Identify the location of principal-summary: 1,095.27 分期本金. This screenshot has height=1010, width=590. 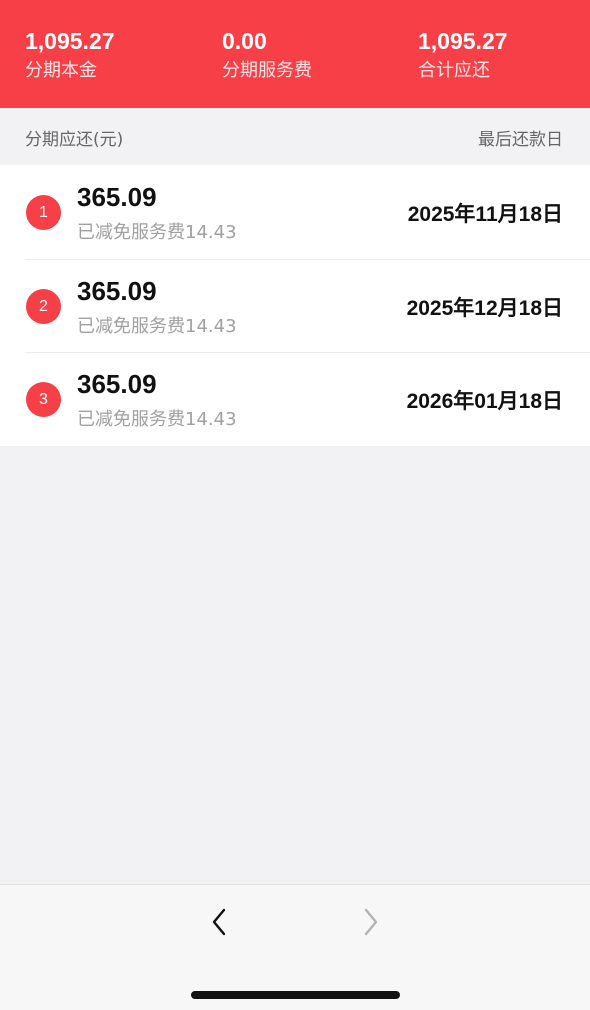
(70, 55).